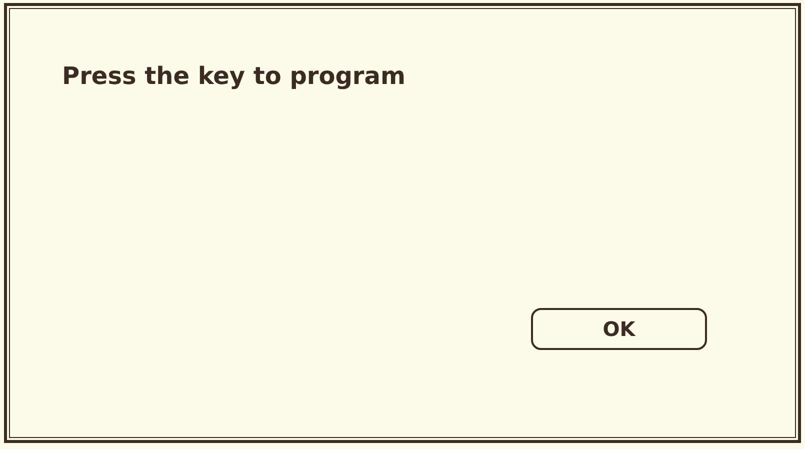 The height and width of the screenshot is (449, 805). Describe the element at coordinates (619, 329) in the screenshot. I see `ok-button: OK` at that location.